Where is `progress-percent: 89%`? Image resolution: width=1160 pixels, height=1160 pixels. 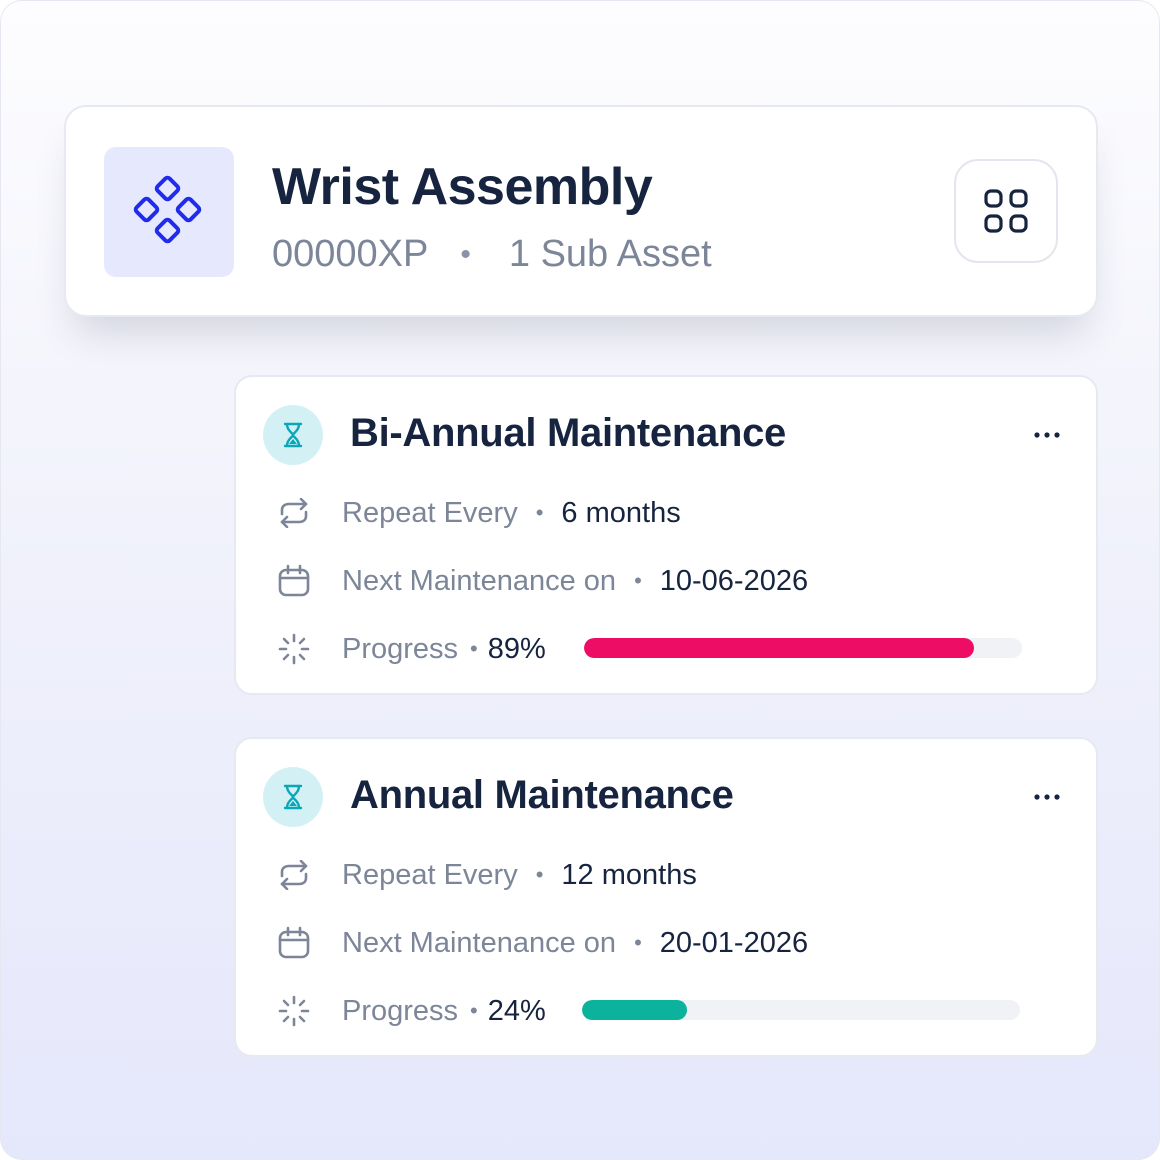 progress-percent: 89% is located at coordinates (516, 648).